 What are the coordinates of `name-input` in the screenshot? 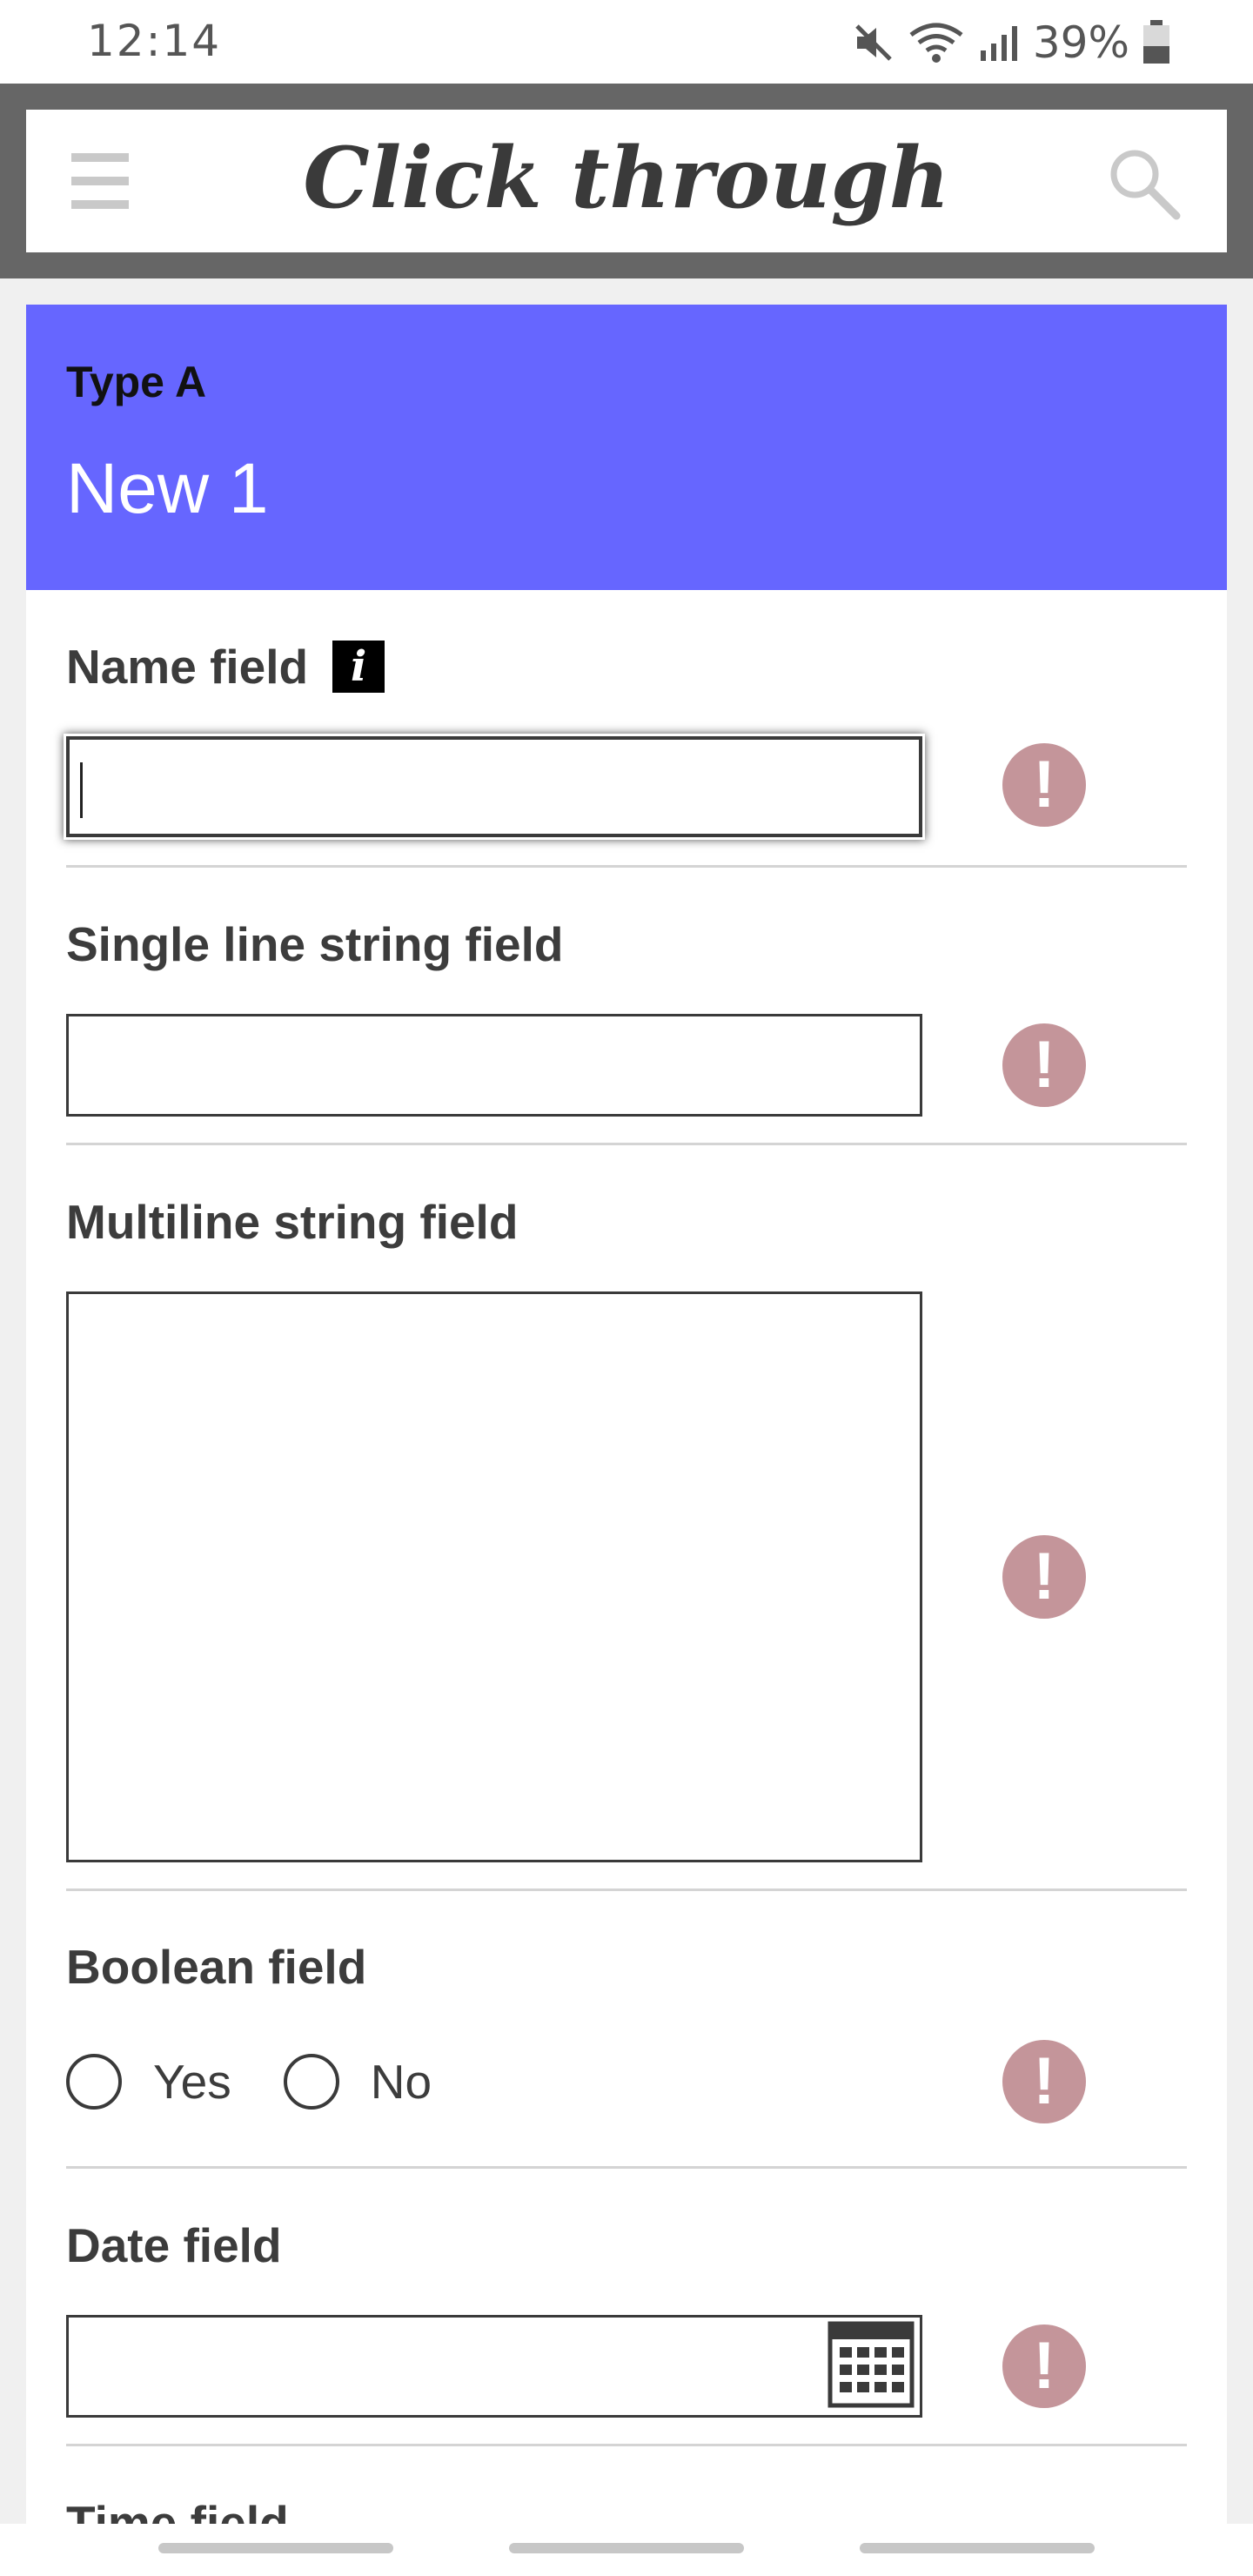 It's located at (494, 786).